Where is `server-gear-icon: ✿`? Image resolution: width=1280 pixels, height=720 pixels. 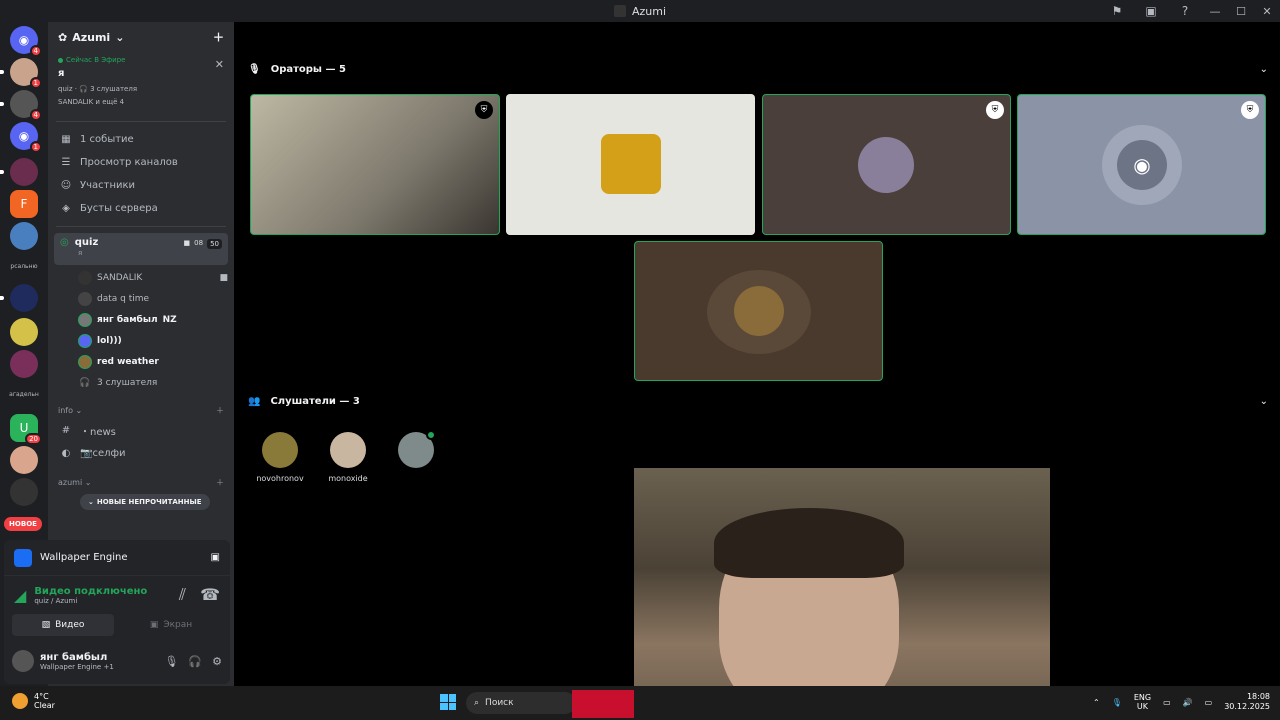 server-gear-icon: ✿ is located at coordinates (63, 37).